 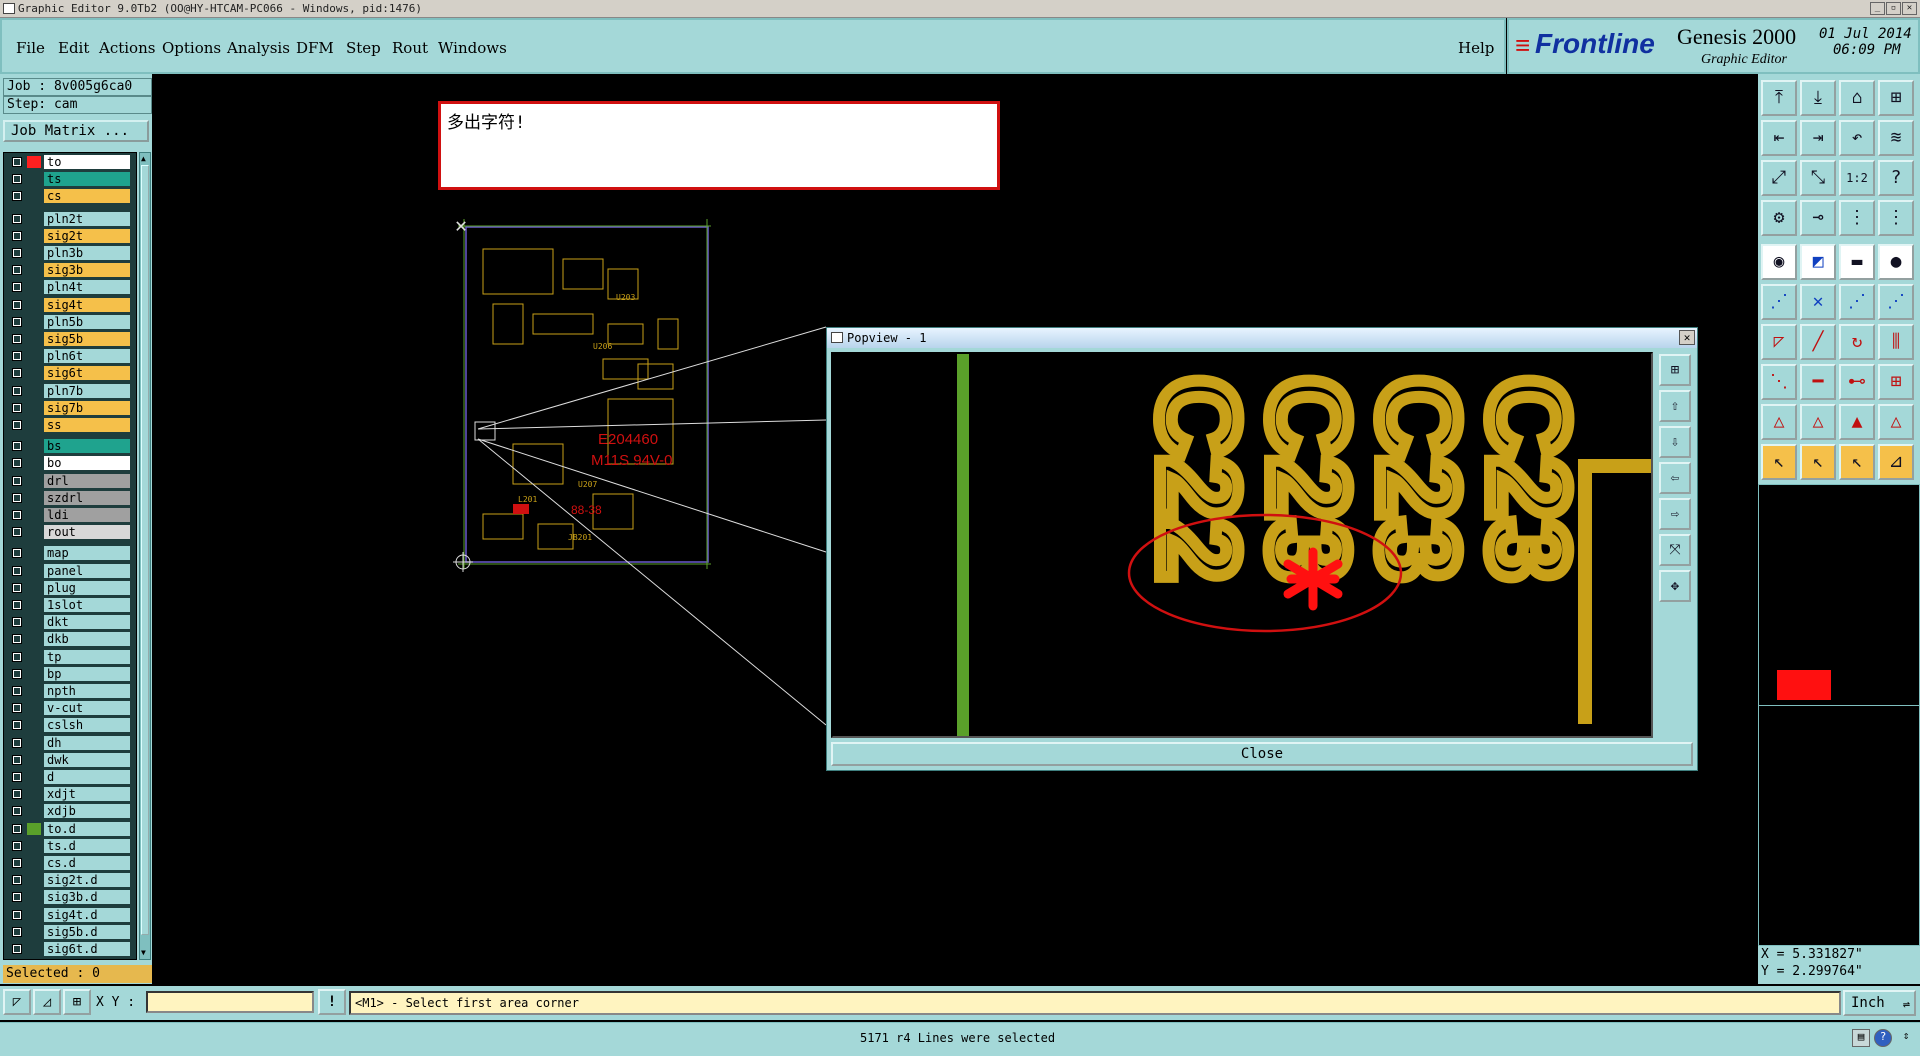 What do you see at coordinates (87, 897) in the screenshot?
I see `layer-name: sig3b.d` at bounding box center [87, 897].